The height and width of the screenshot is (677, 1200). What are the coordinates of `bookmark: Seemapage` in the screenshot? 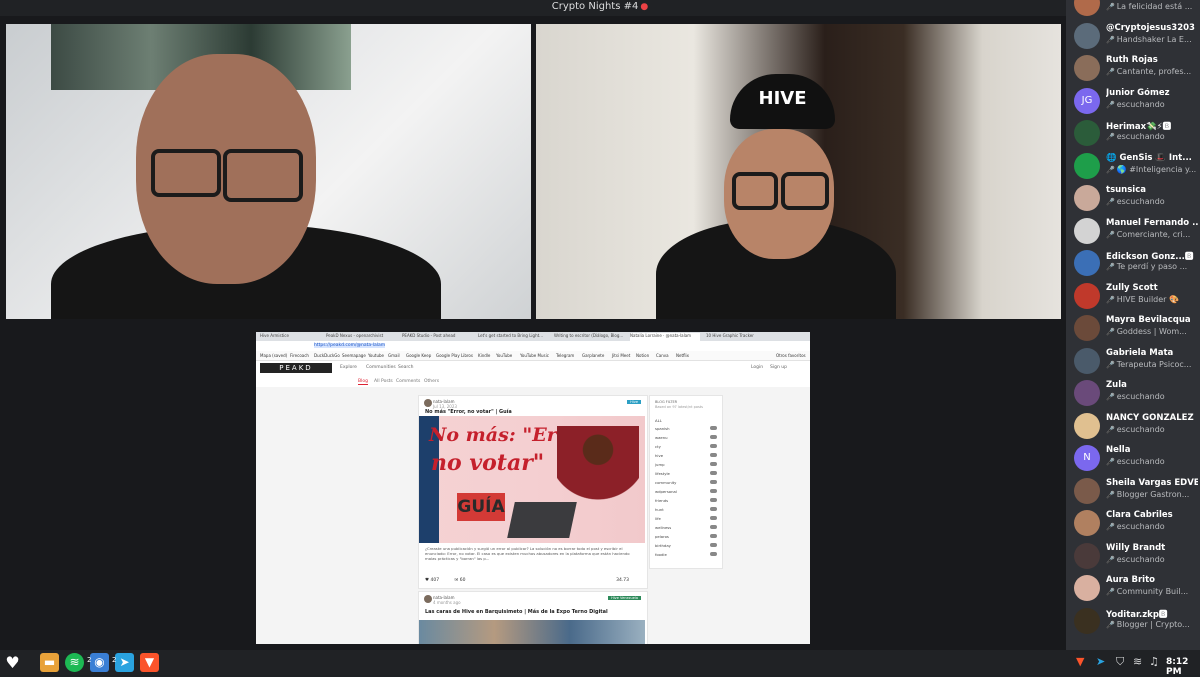 It's located at (354, 355).